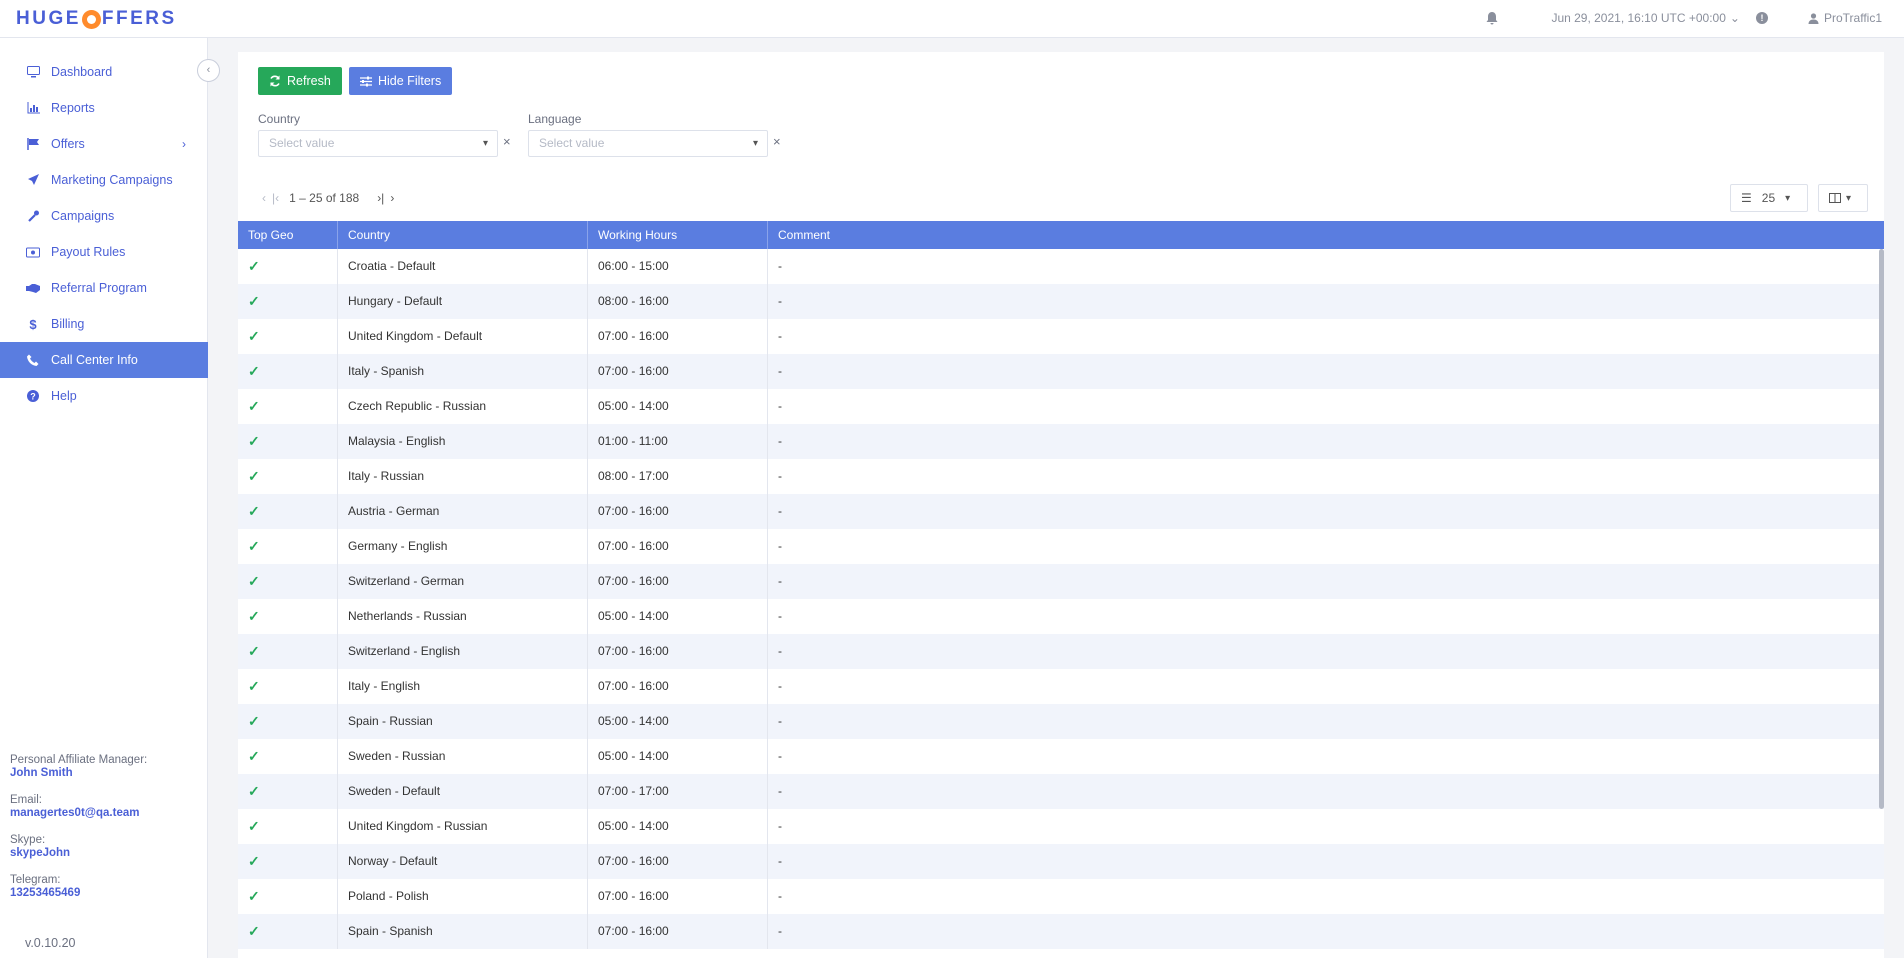 The width and height of the screenshot is (1904, 958). Describe the element at coordinates (300, 81) in the screenshot. I see `refresh-button: Refresh` at that location.